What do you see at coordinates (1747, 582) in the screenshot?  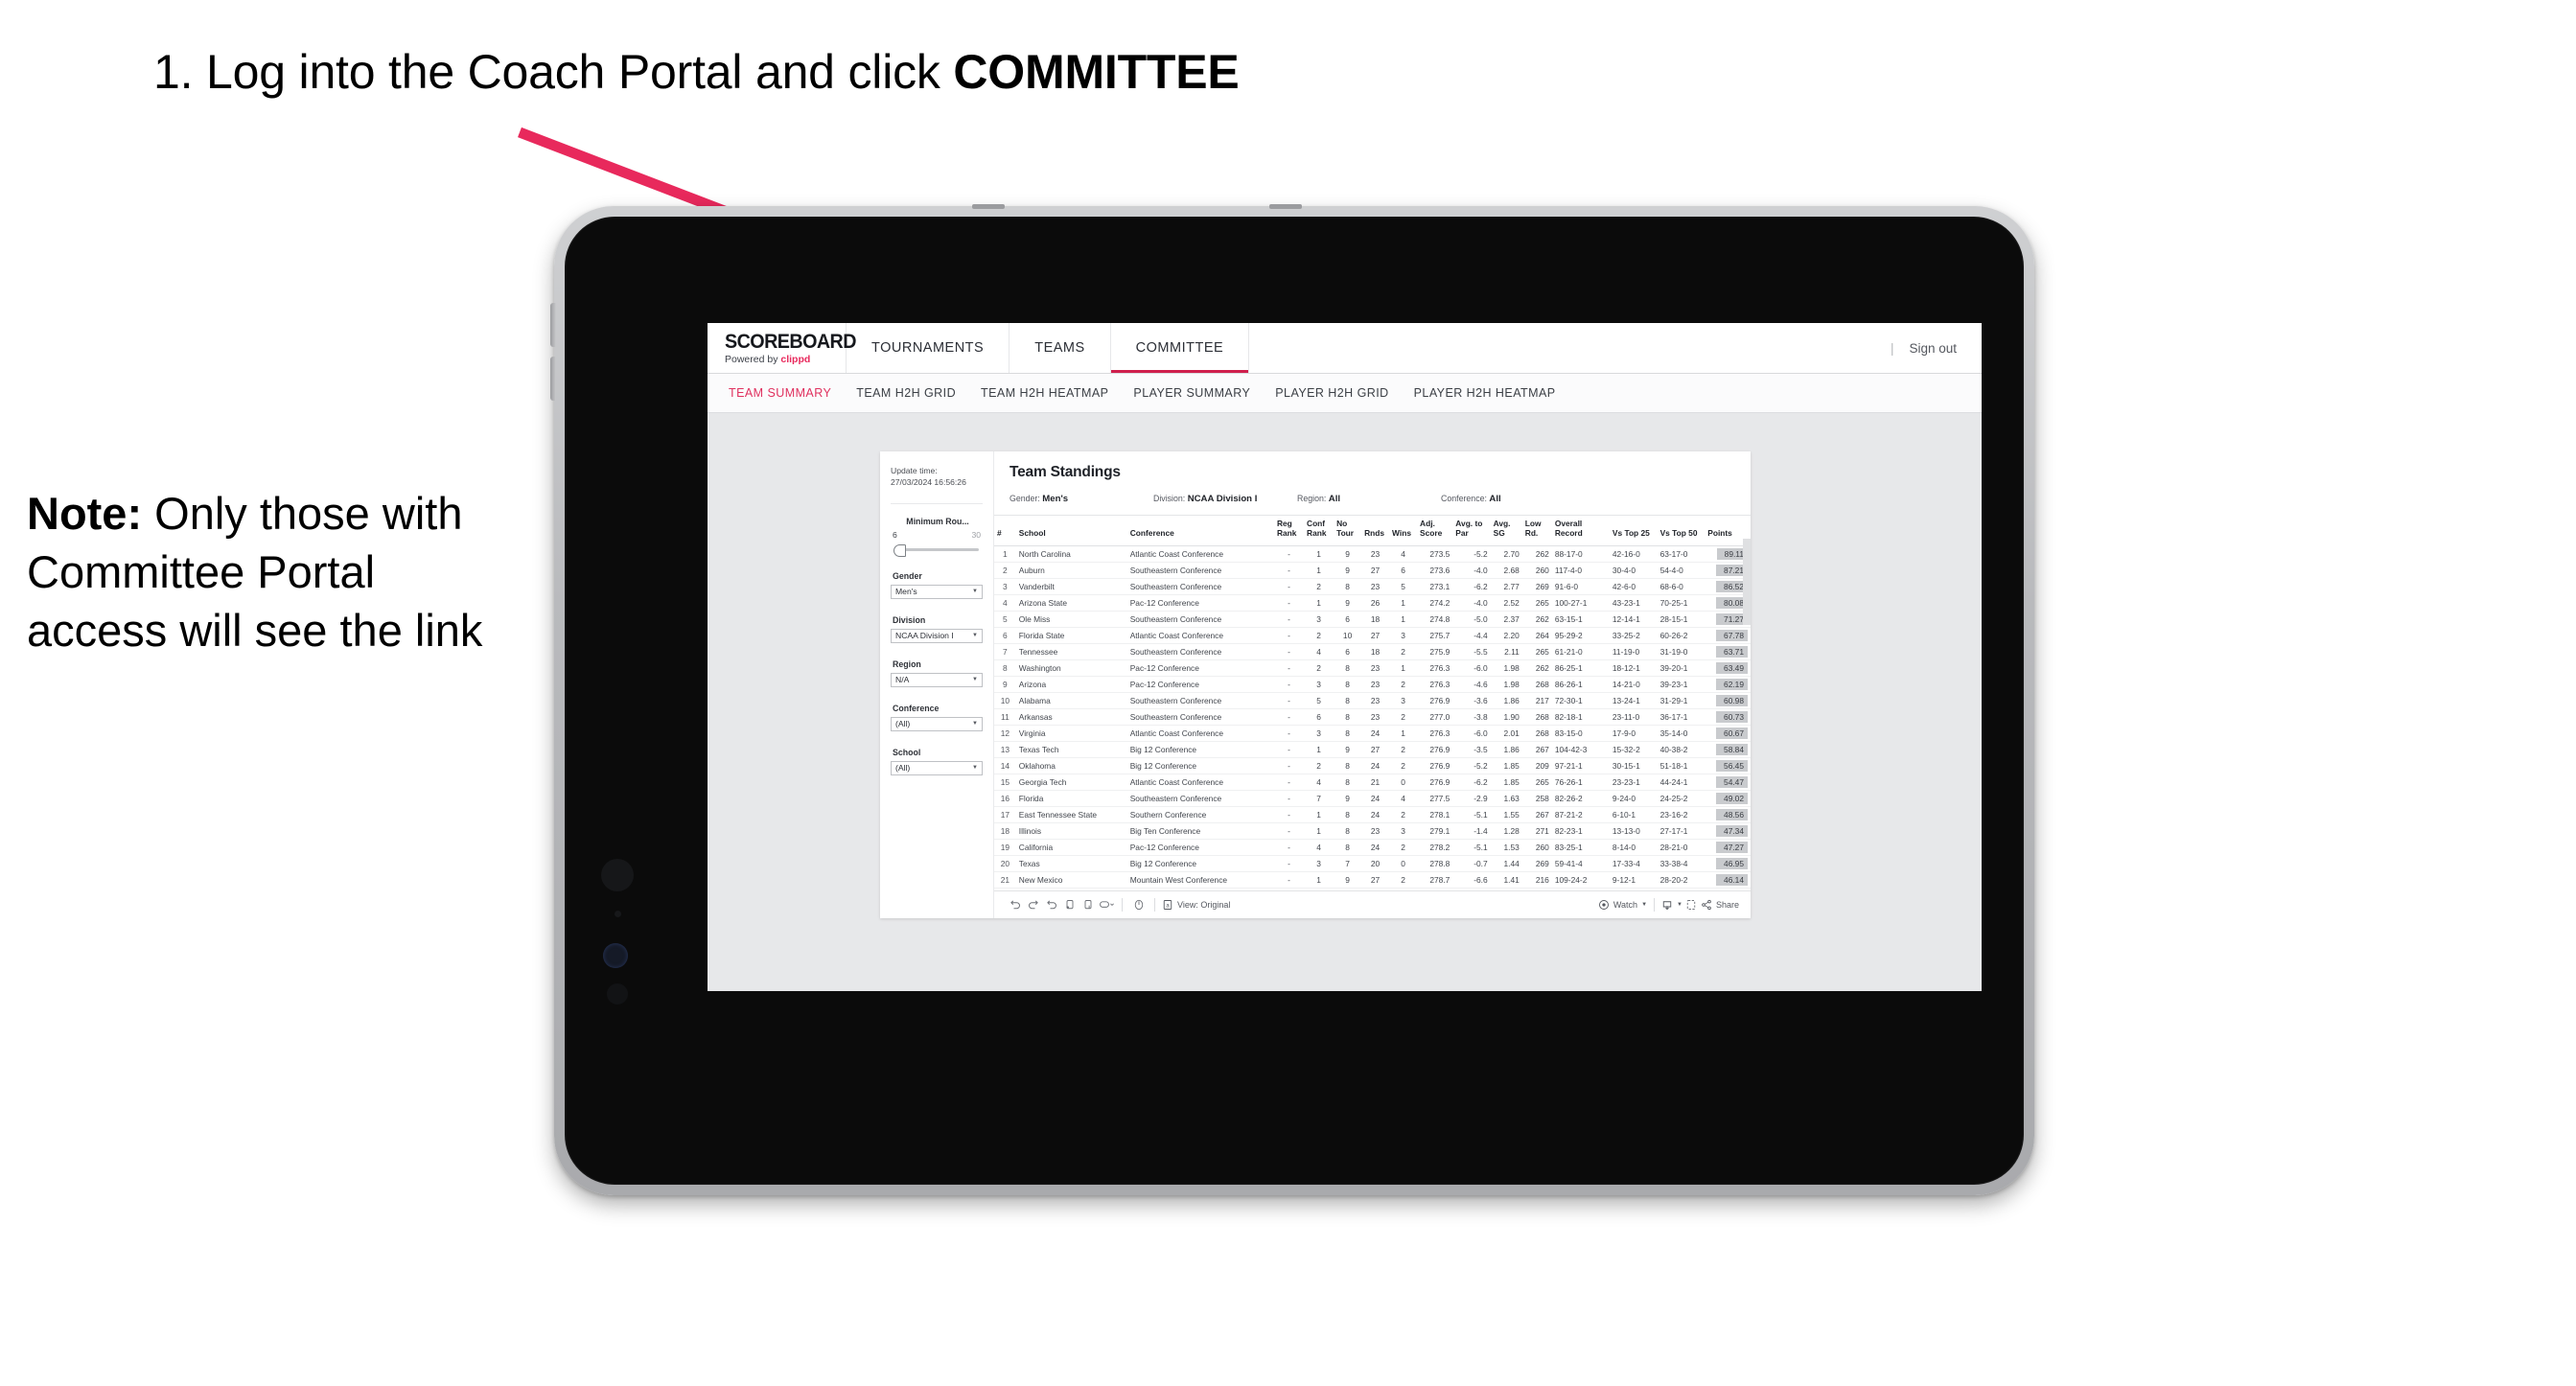 I see `vertical-scrollbar` at bounding box center [1747, 582].